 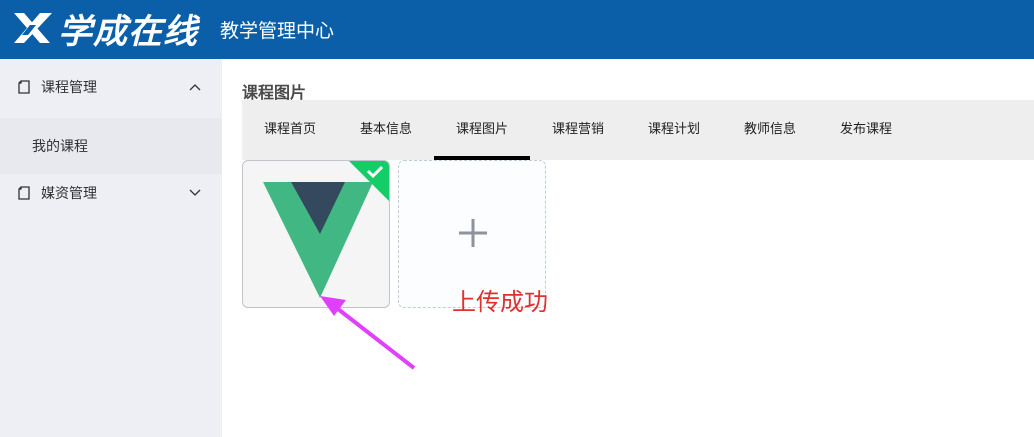 What do you see at coordinates (482, 130) in the screenshot?
I see `tab-course-image: 课程图片` at bounding box center [482, 130].